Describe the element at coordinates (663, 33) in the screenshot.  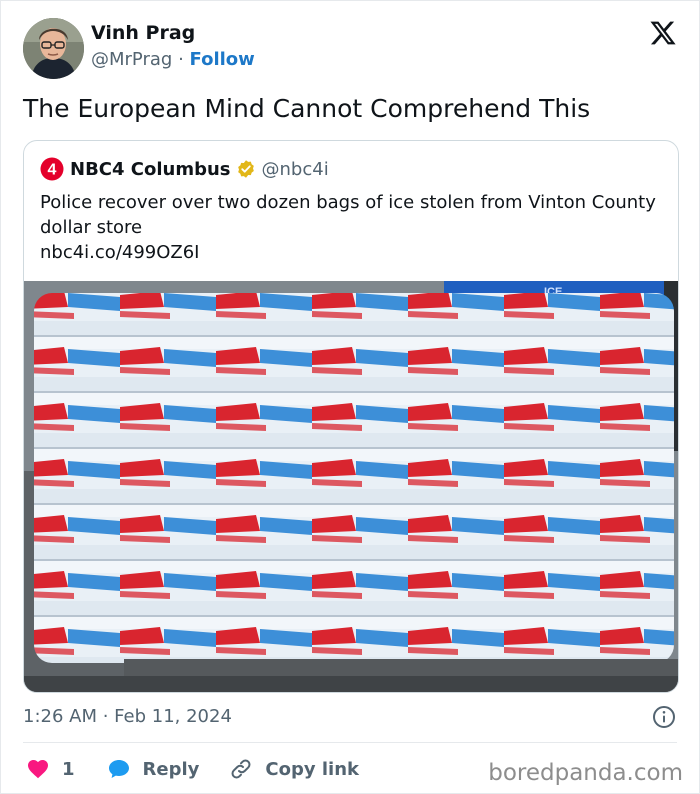
I see `x-logo-icon` at that location.